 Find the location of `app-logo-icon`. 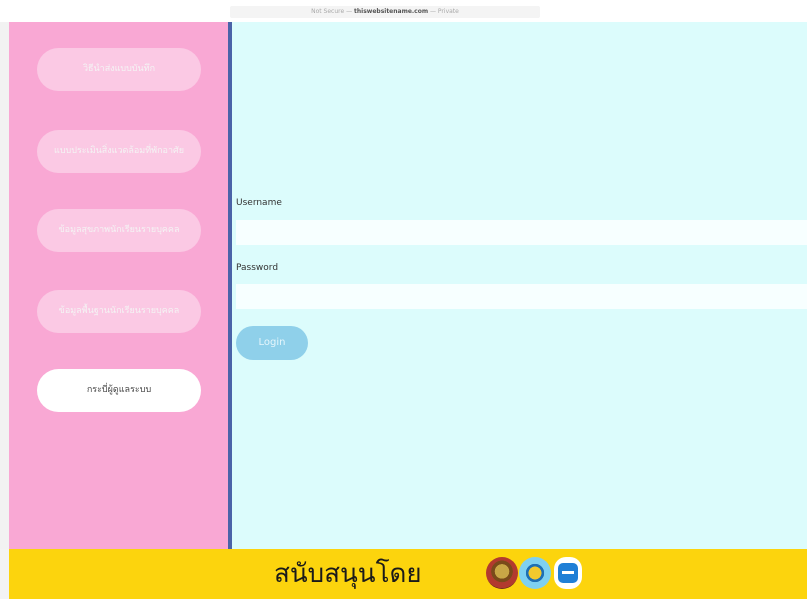

app-logo-icon is located at coordinates (568, 573).